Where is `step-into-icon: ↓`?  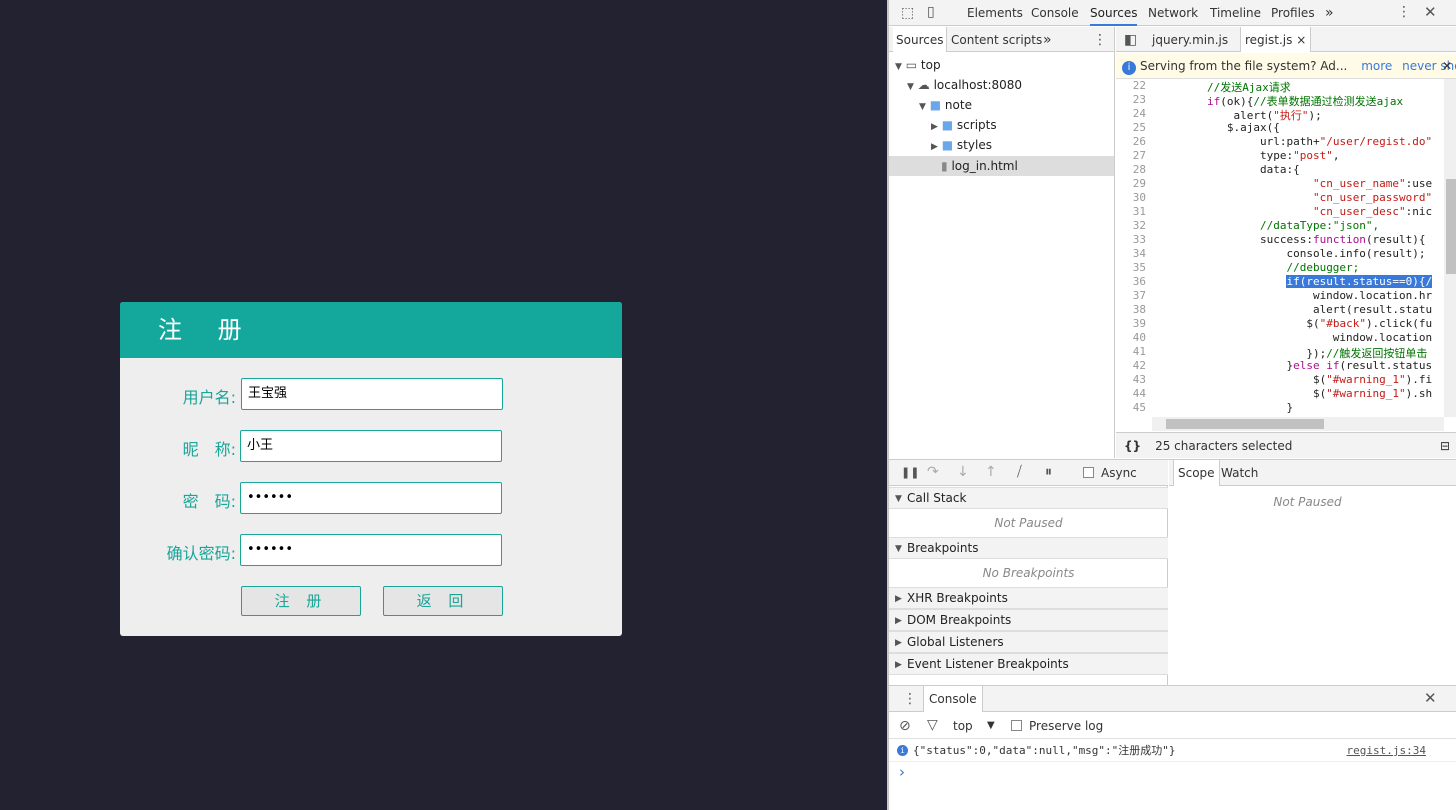
step-into-icon: ↓ is located at coordinates (963, 472).